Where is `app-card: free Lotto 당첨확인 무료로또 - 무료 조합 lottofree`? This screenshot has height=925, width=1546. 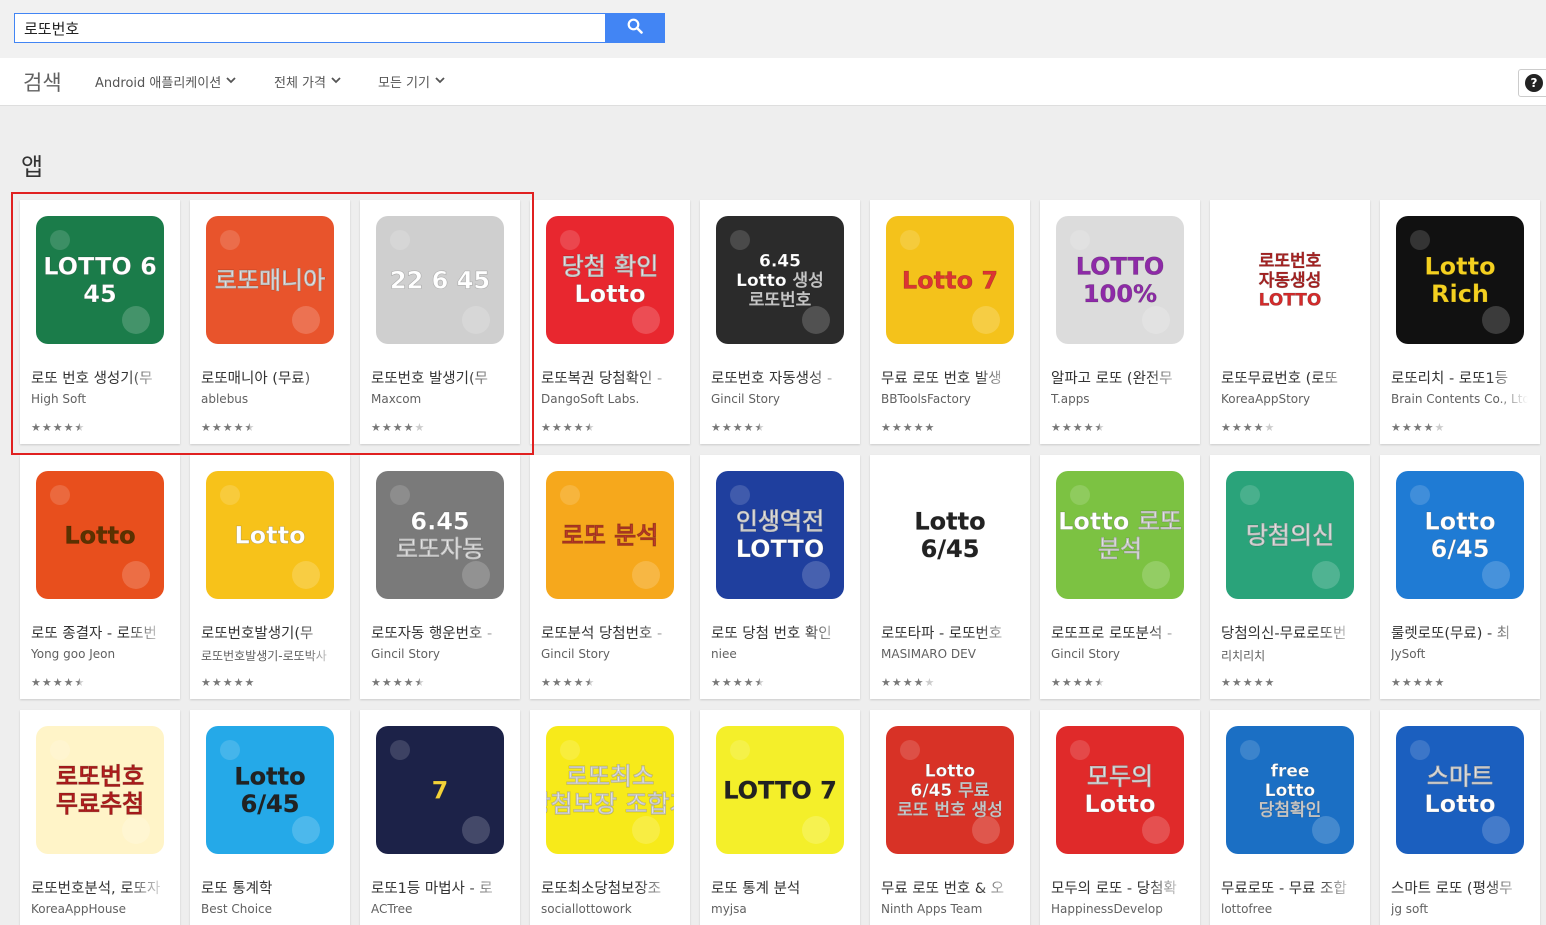
app-card: free Lotto 당첨확인 무료로또 - 무료 조합 lottofree is located at coordinates (1290, 817).